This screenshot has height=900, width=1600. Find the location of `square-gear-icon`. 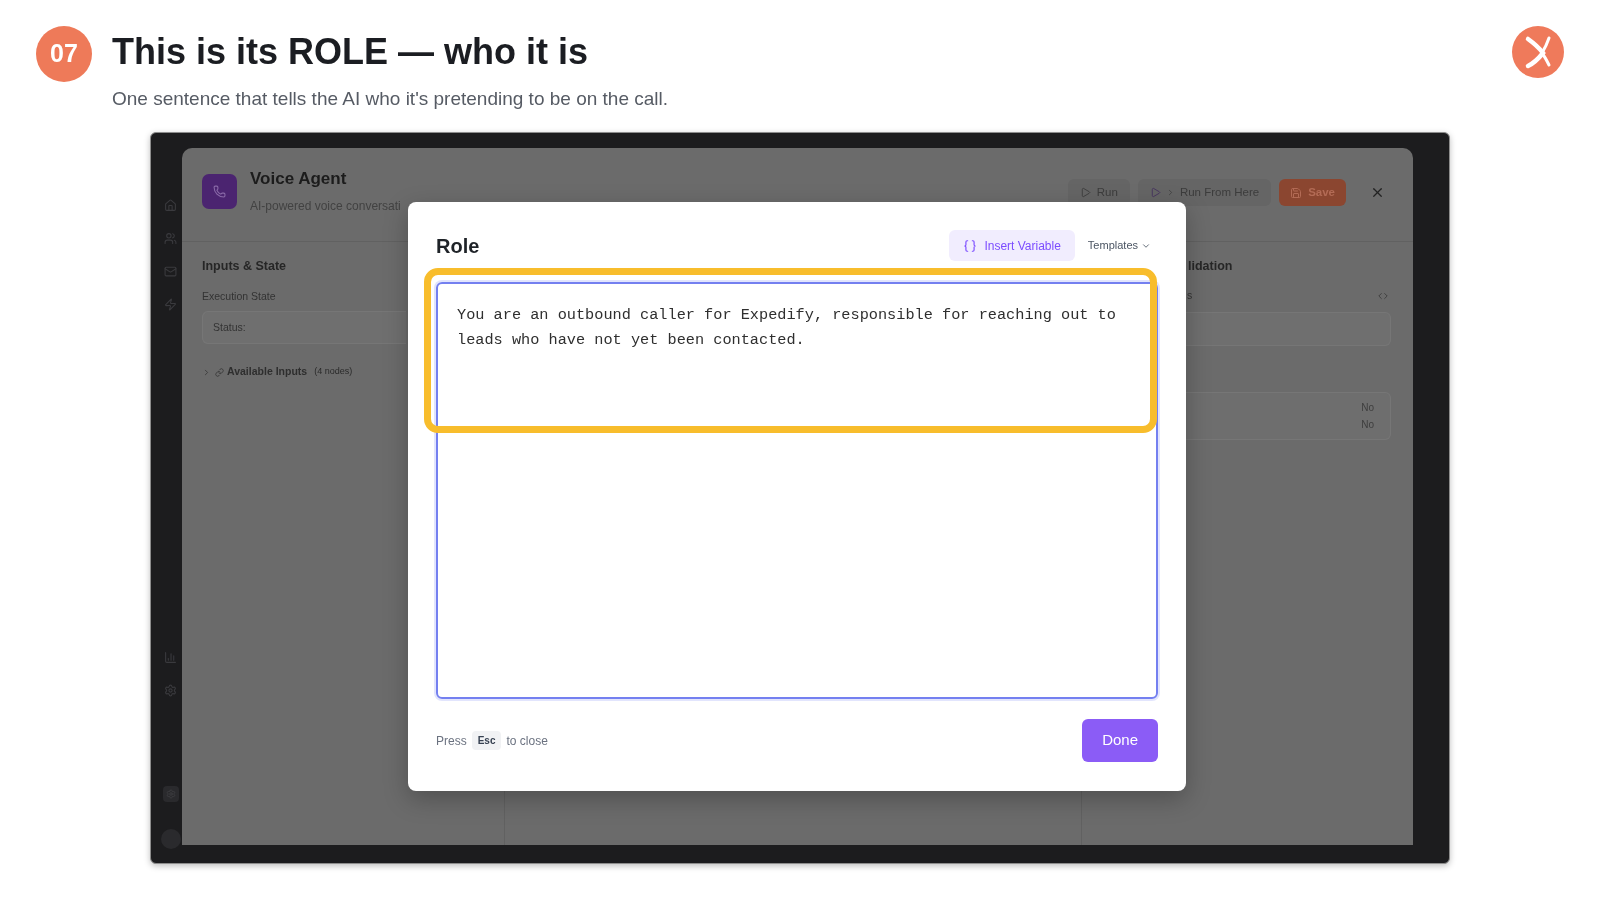

square-gear-icon is located at coordinates (171, 794).